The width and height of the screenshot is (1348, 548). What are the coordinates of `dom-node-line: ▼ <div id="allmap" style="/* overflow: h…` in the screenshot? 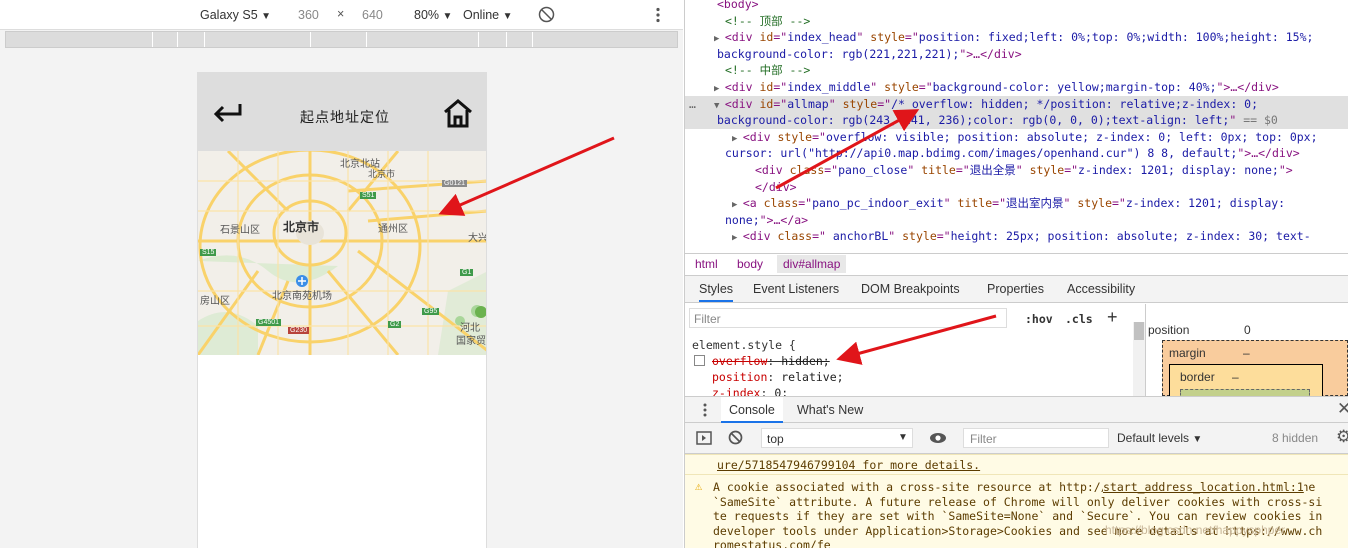 It's located at (986, 104).